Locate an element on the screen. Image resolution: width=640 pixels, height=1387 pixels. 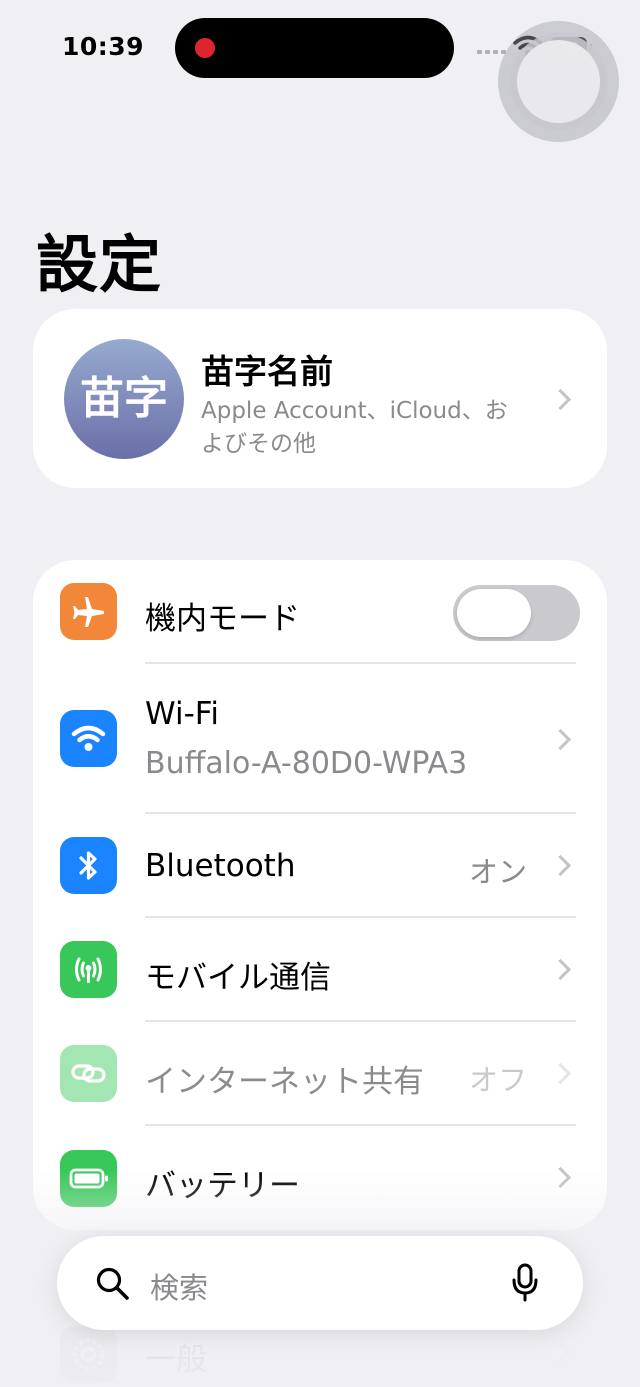
bluetooth-icon is located at coordinates (88, 865).